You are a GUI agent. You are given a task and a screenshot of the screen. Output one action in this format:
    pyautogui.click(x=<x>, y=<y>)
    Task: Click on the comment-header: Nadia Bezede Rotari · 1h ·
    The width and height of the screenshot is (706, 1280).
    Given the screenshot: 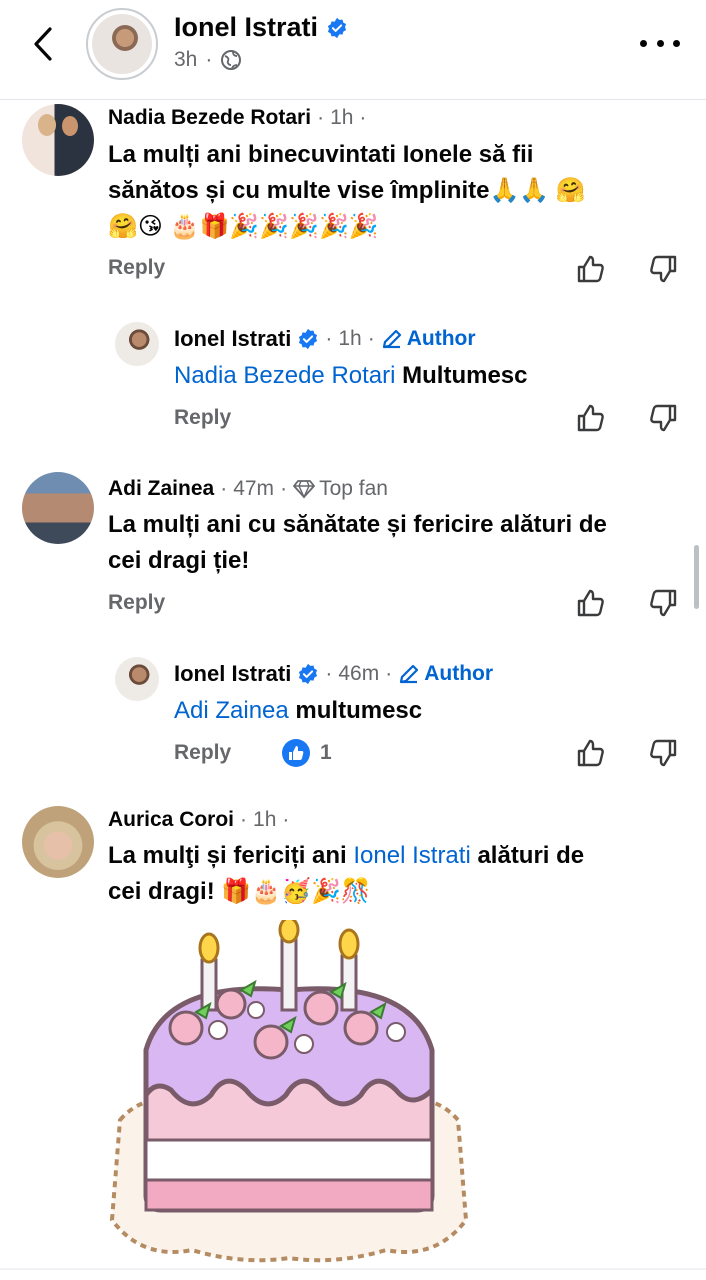 What is the action you would take?
    pyautogui.click(x=237, y=118)
    